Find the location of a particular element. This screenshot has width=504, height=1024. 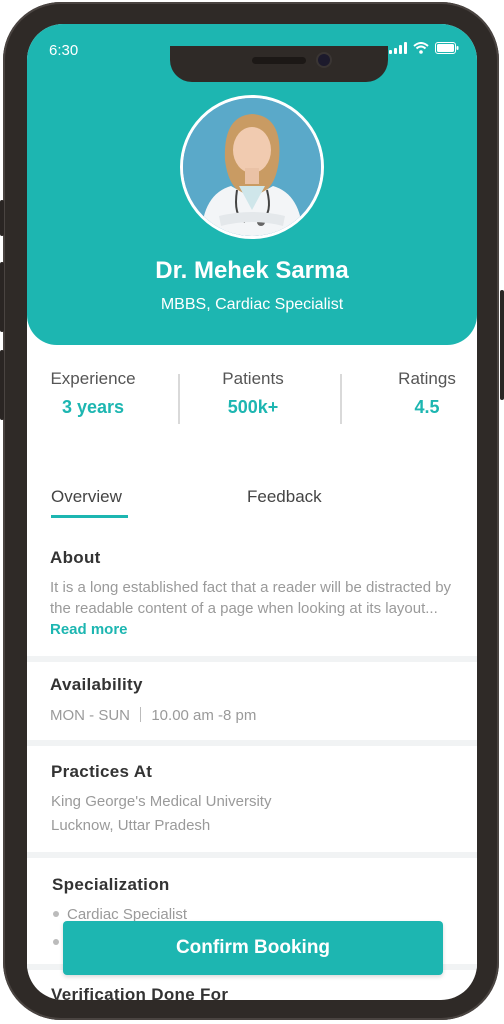

status-time: 6:30 is located at coordinates (64, 50).